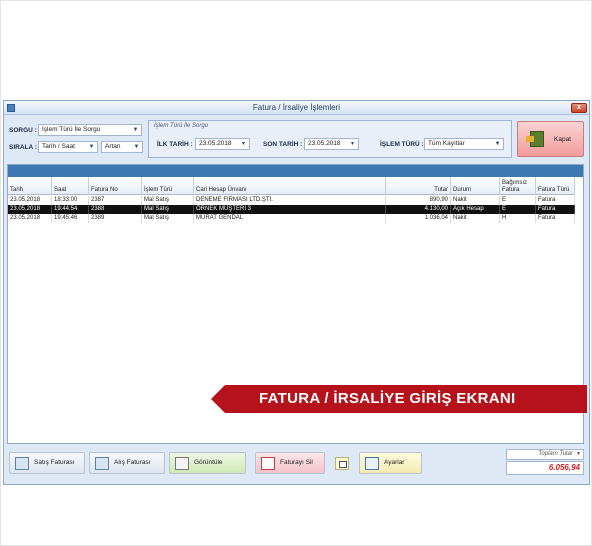 This screenshot has width=592, height=546. I want to click on ayarlar-label: Ayarlar, so click(394, 462).